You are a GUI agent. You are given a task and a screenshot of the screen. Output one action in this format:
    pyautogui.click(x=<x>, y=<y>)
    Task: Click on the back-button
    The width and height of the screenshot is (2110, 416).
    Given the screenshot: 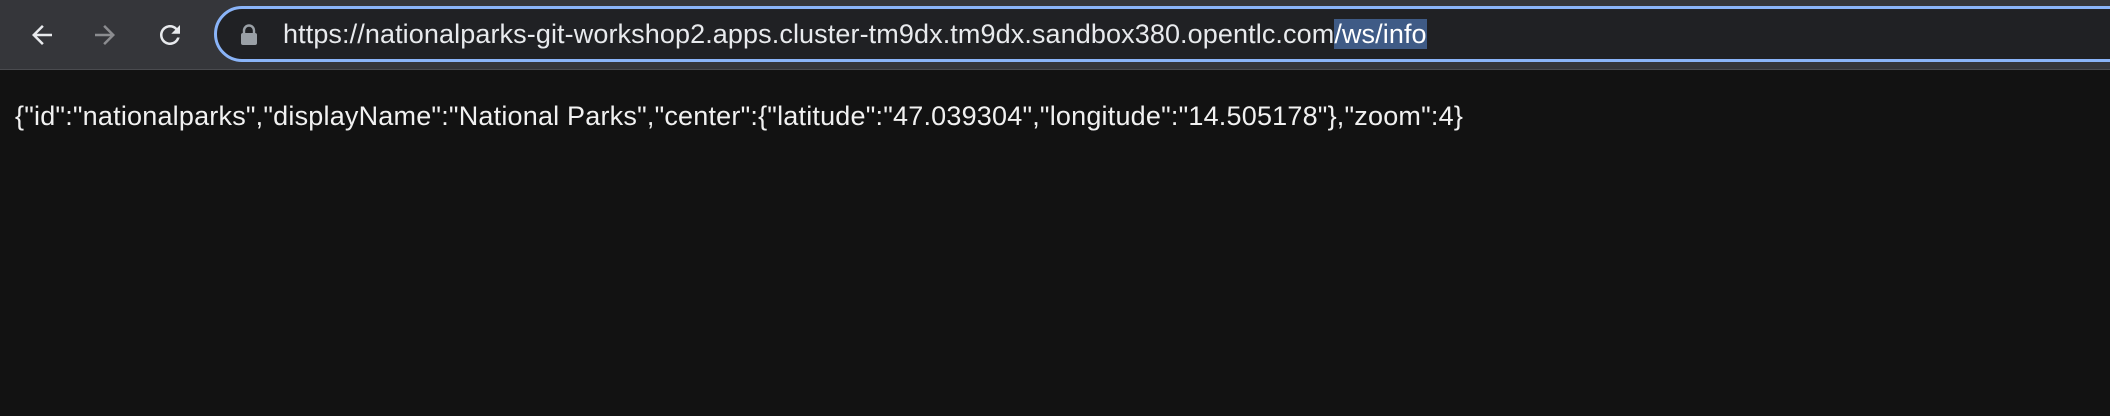 What is the action you would take?
    pyautogui.click(x=42, y=35)
    